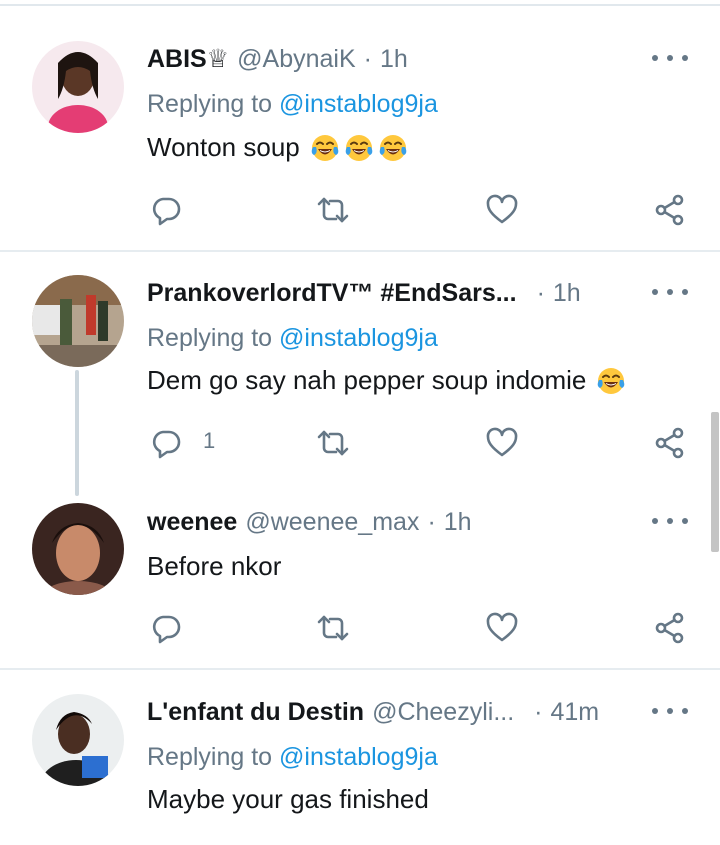 This screenshot has height=845, width=720. Describe the element at coordinates (255, 712) in the screenshot. I see `display-name: L'enfant du Destin` at that location.